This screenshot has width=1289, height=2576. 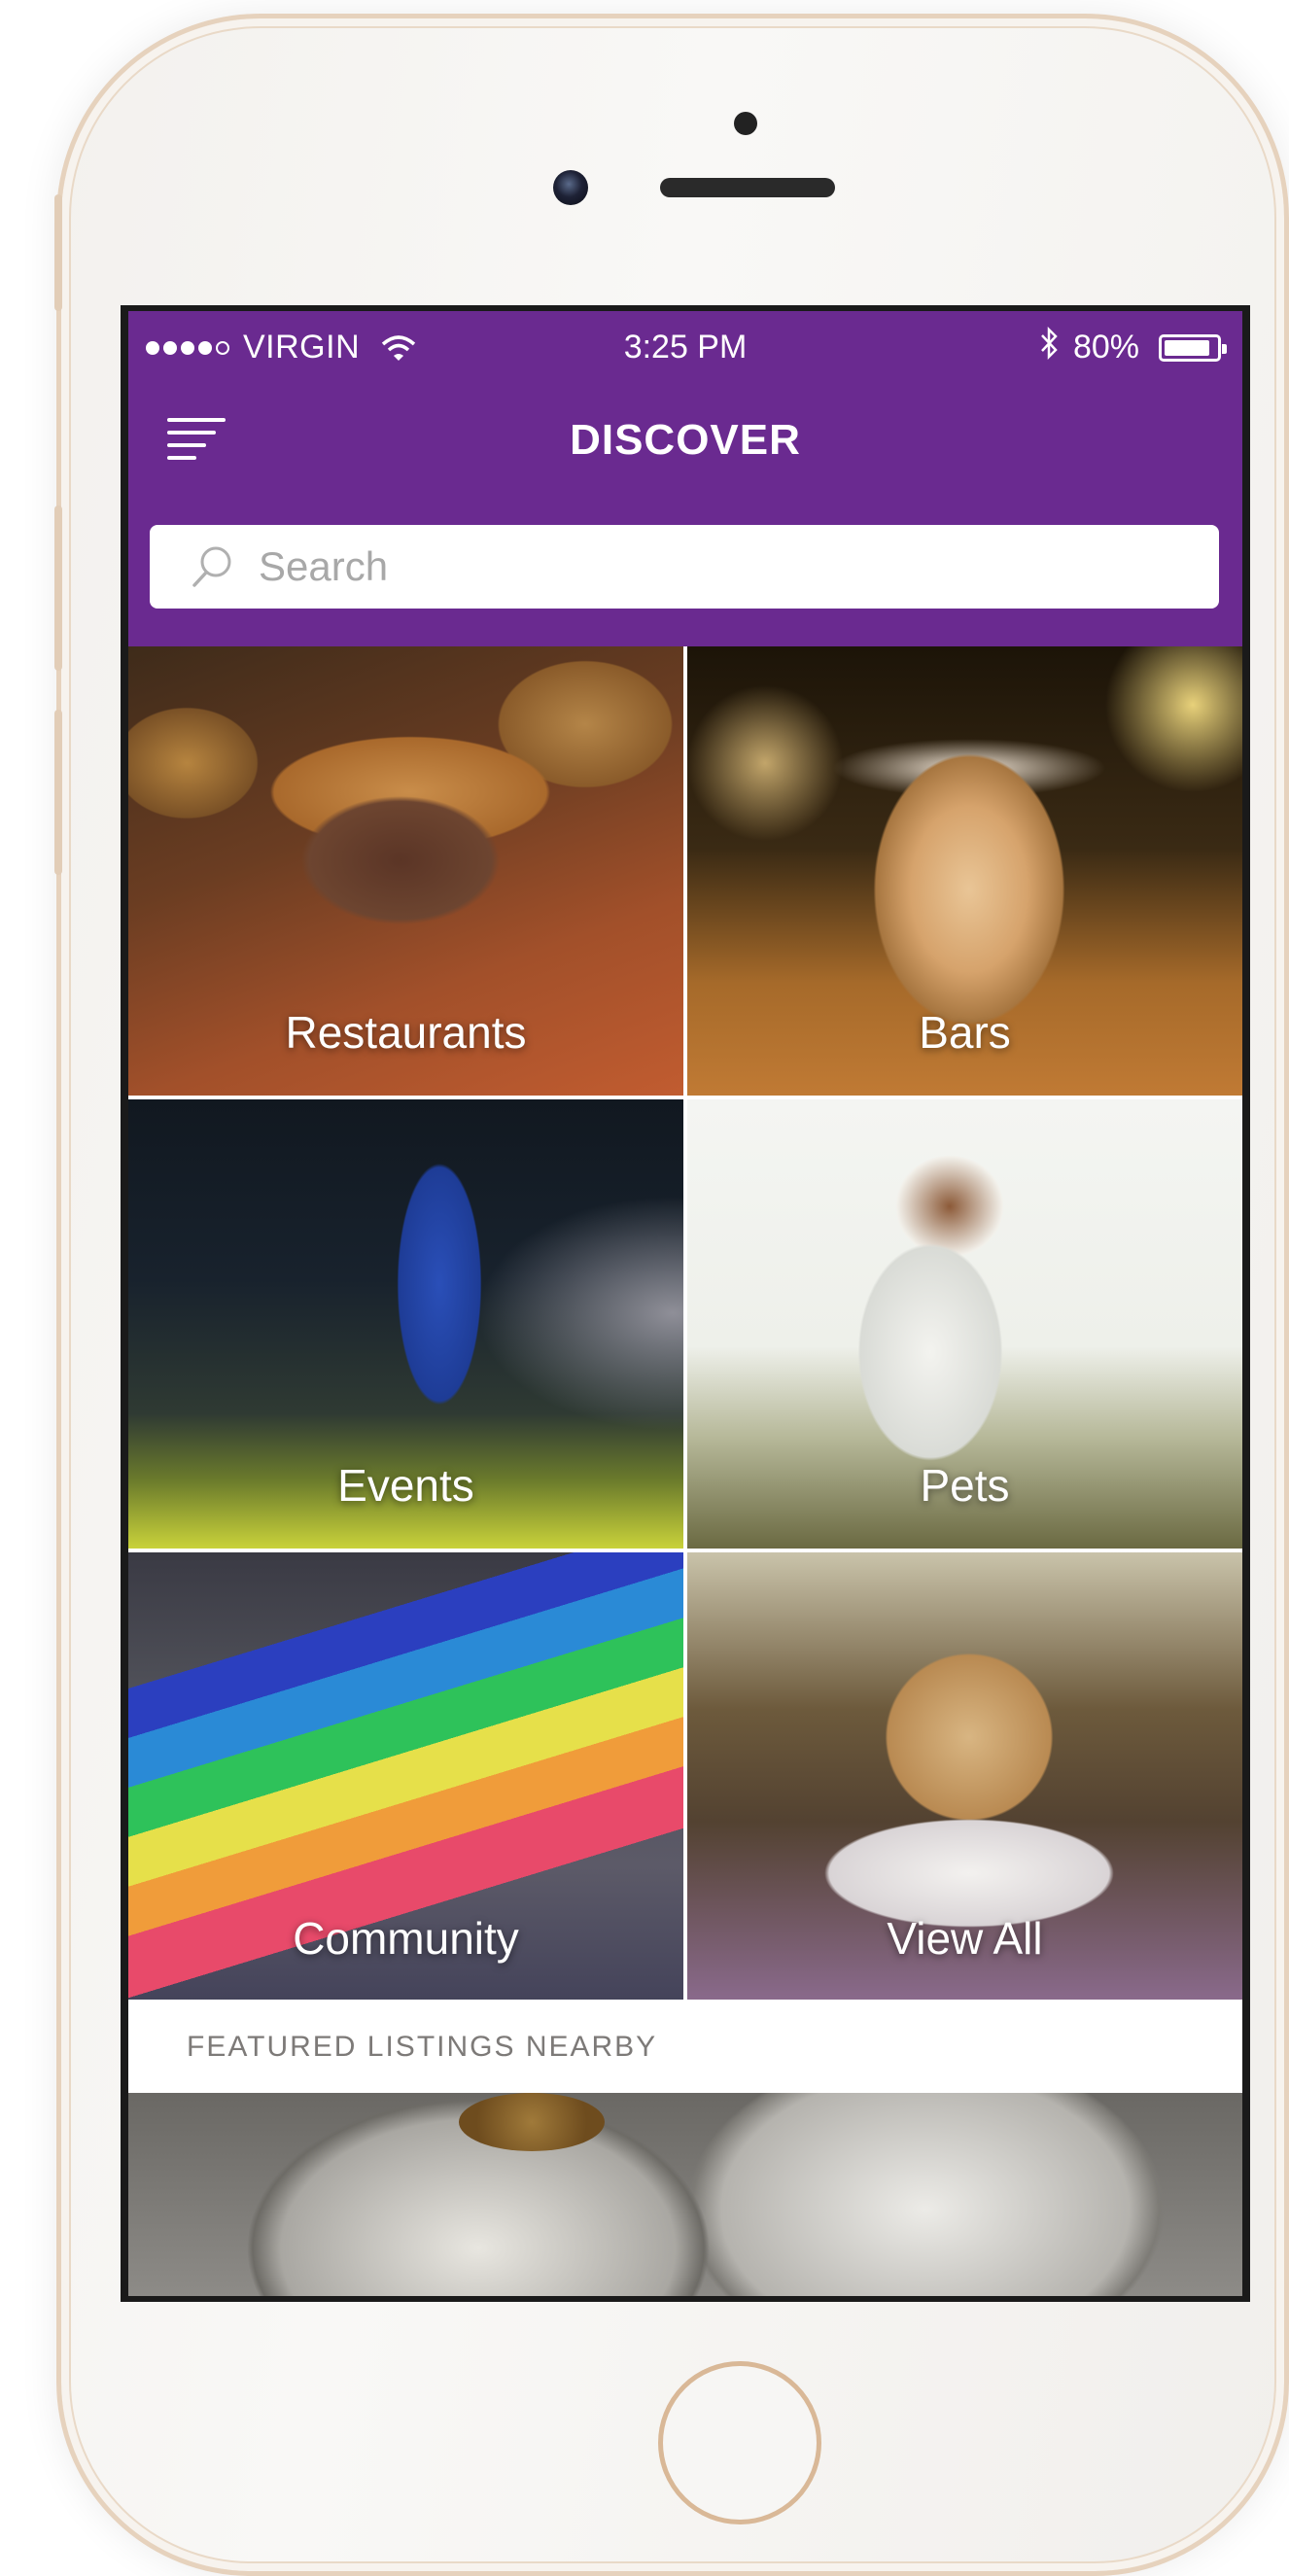 What do you see at coordinates (58, 252) in the screenshot?
I see `mute-switch` at bounding box center [58, 252].